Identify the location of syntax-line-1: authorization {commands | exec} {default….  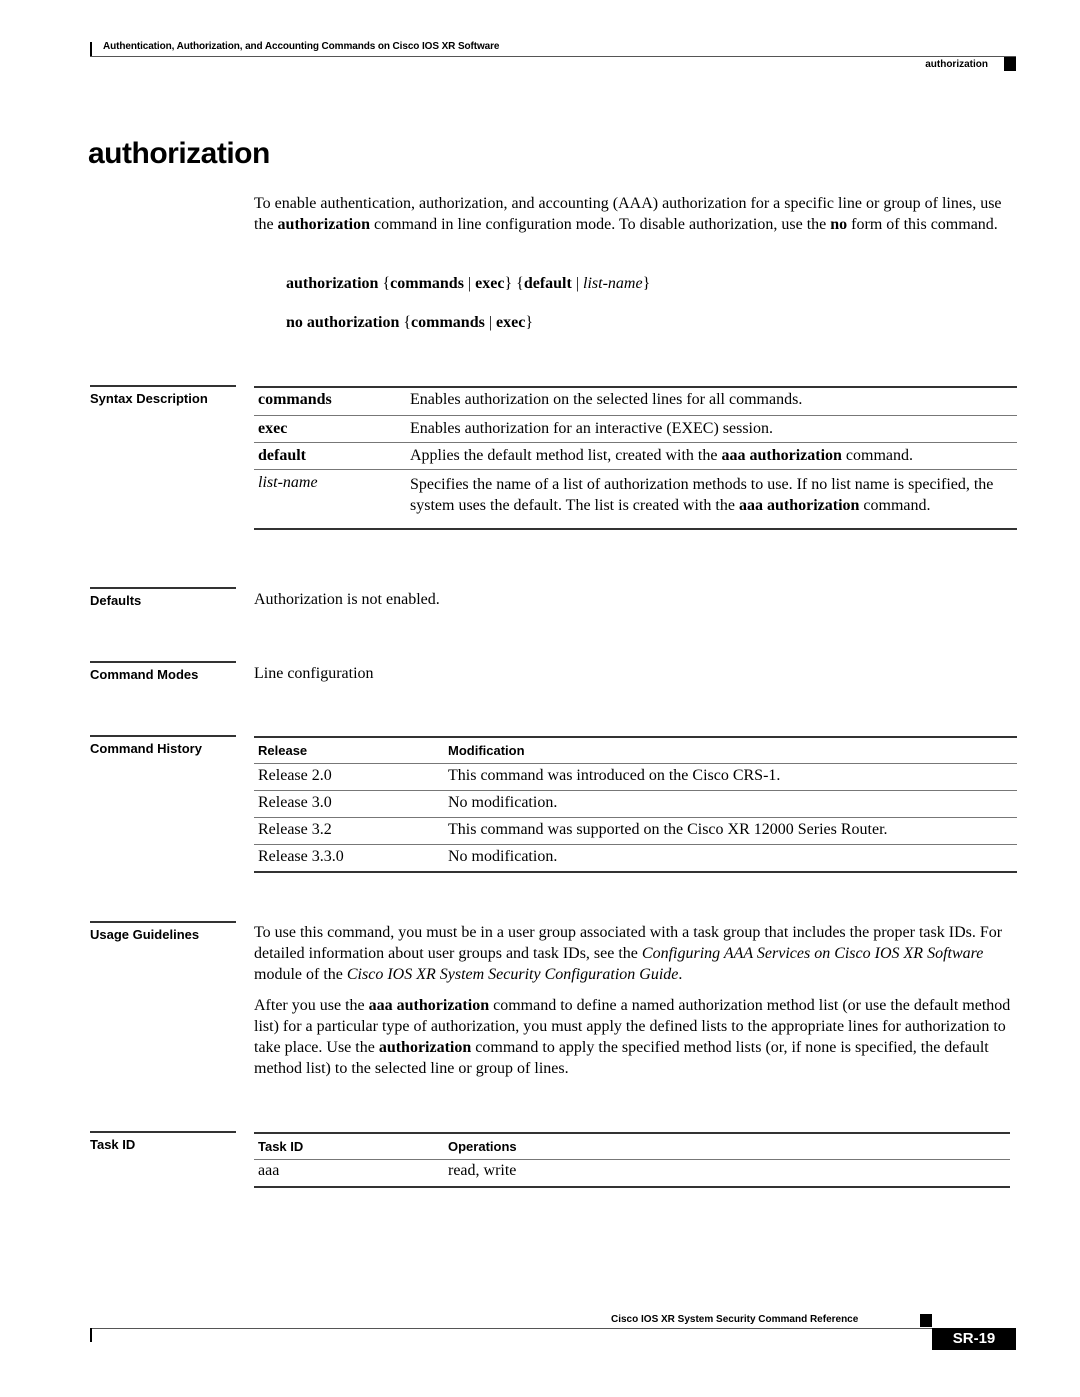
(468, 284).